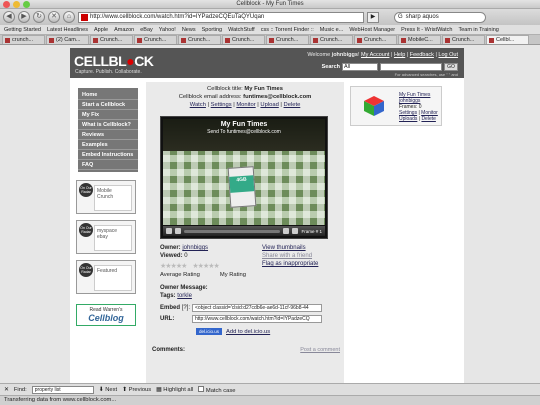  Describe the element at coordinates (451, 67) in the screenshot. I see `site-search-go-button: GO` at that location.